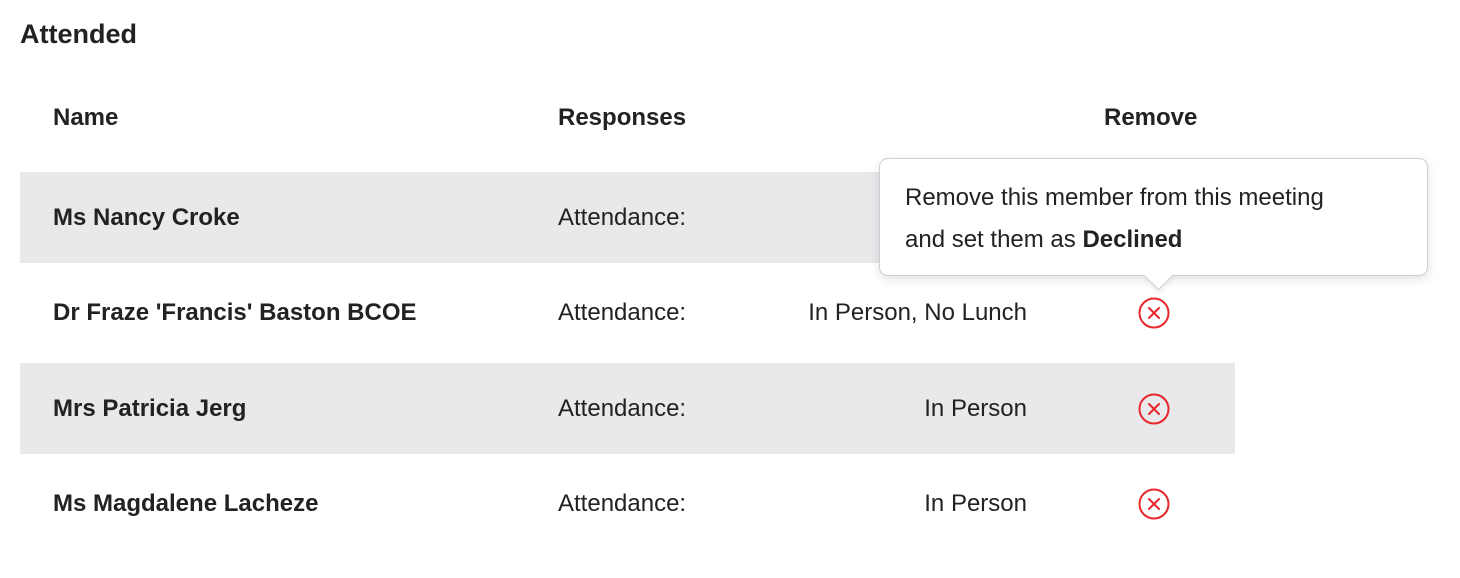  I want to click on response-value: In Person, No Lunch, so click(917, 312).